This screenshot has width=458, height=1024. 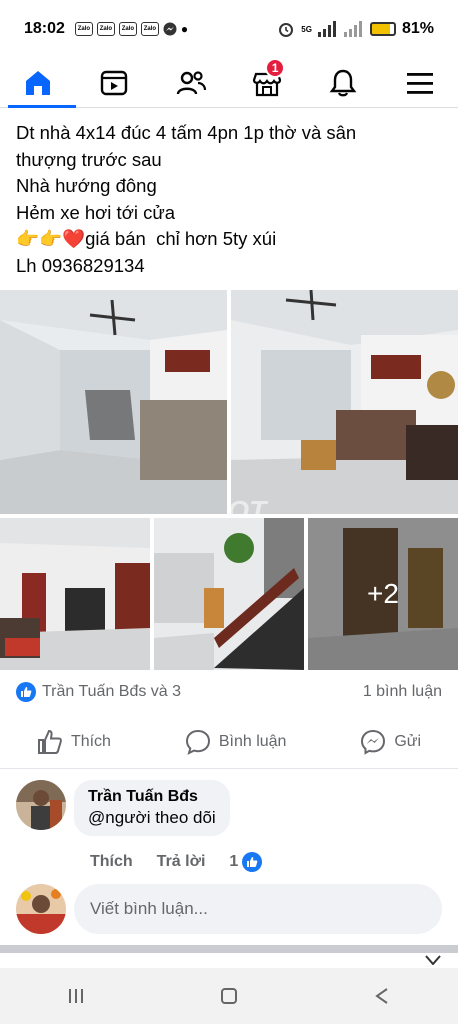 I want to click on recent-apps-icon, so click(x=76, y=996).